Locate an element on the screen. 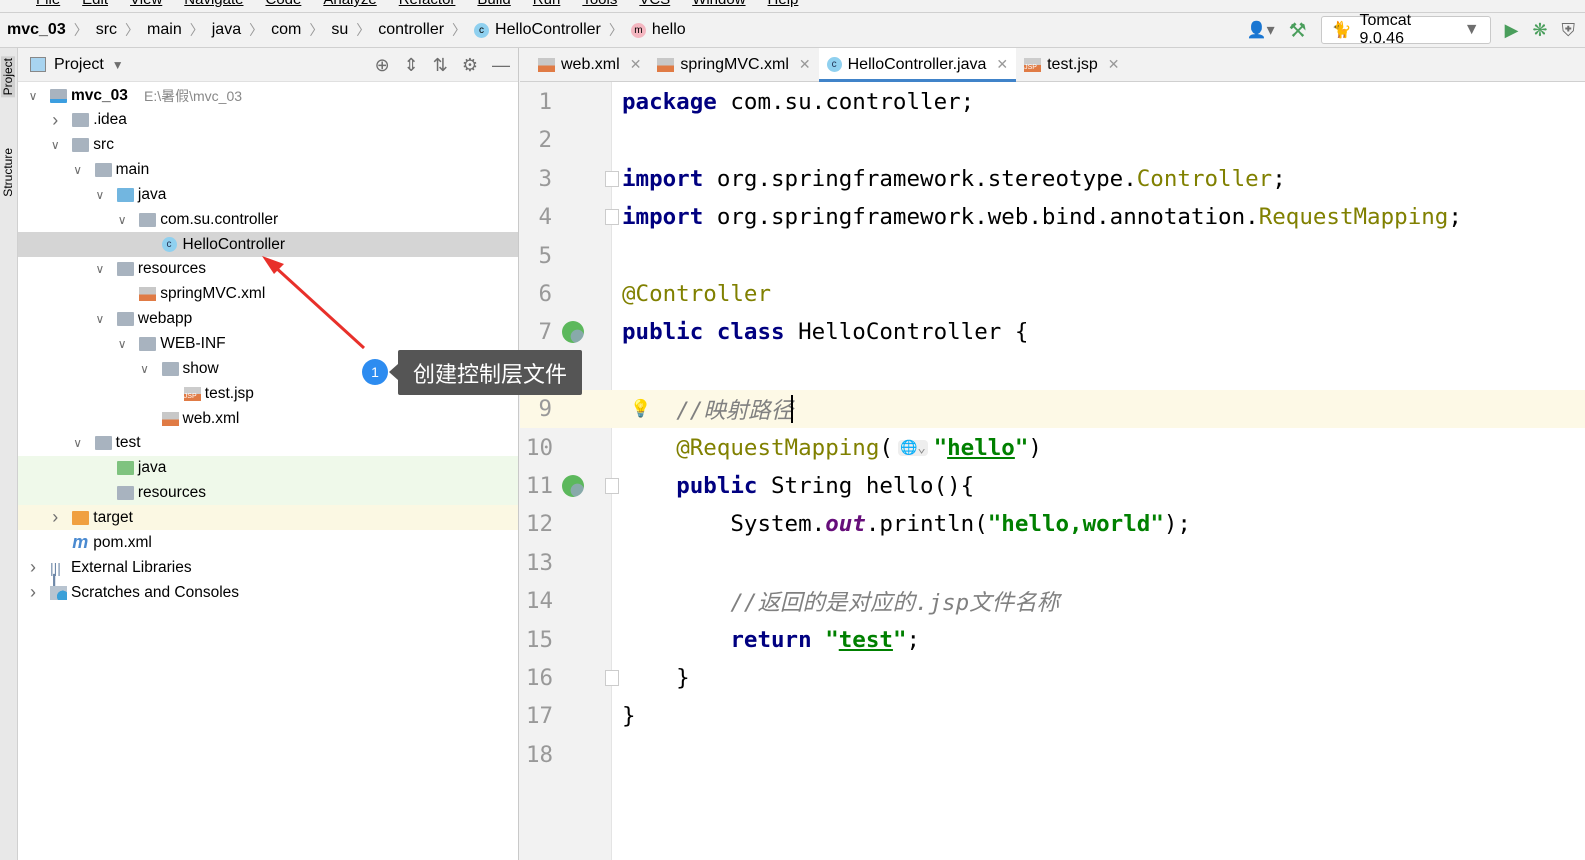  tree-item-label: pom.xml is located at coordinates (122, 542).